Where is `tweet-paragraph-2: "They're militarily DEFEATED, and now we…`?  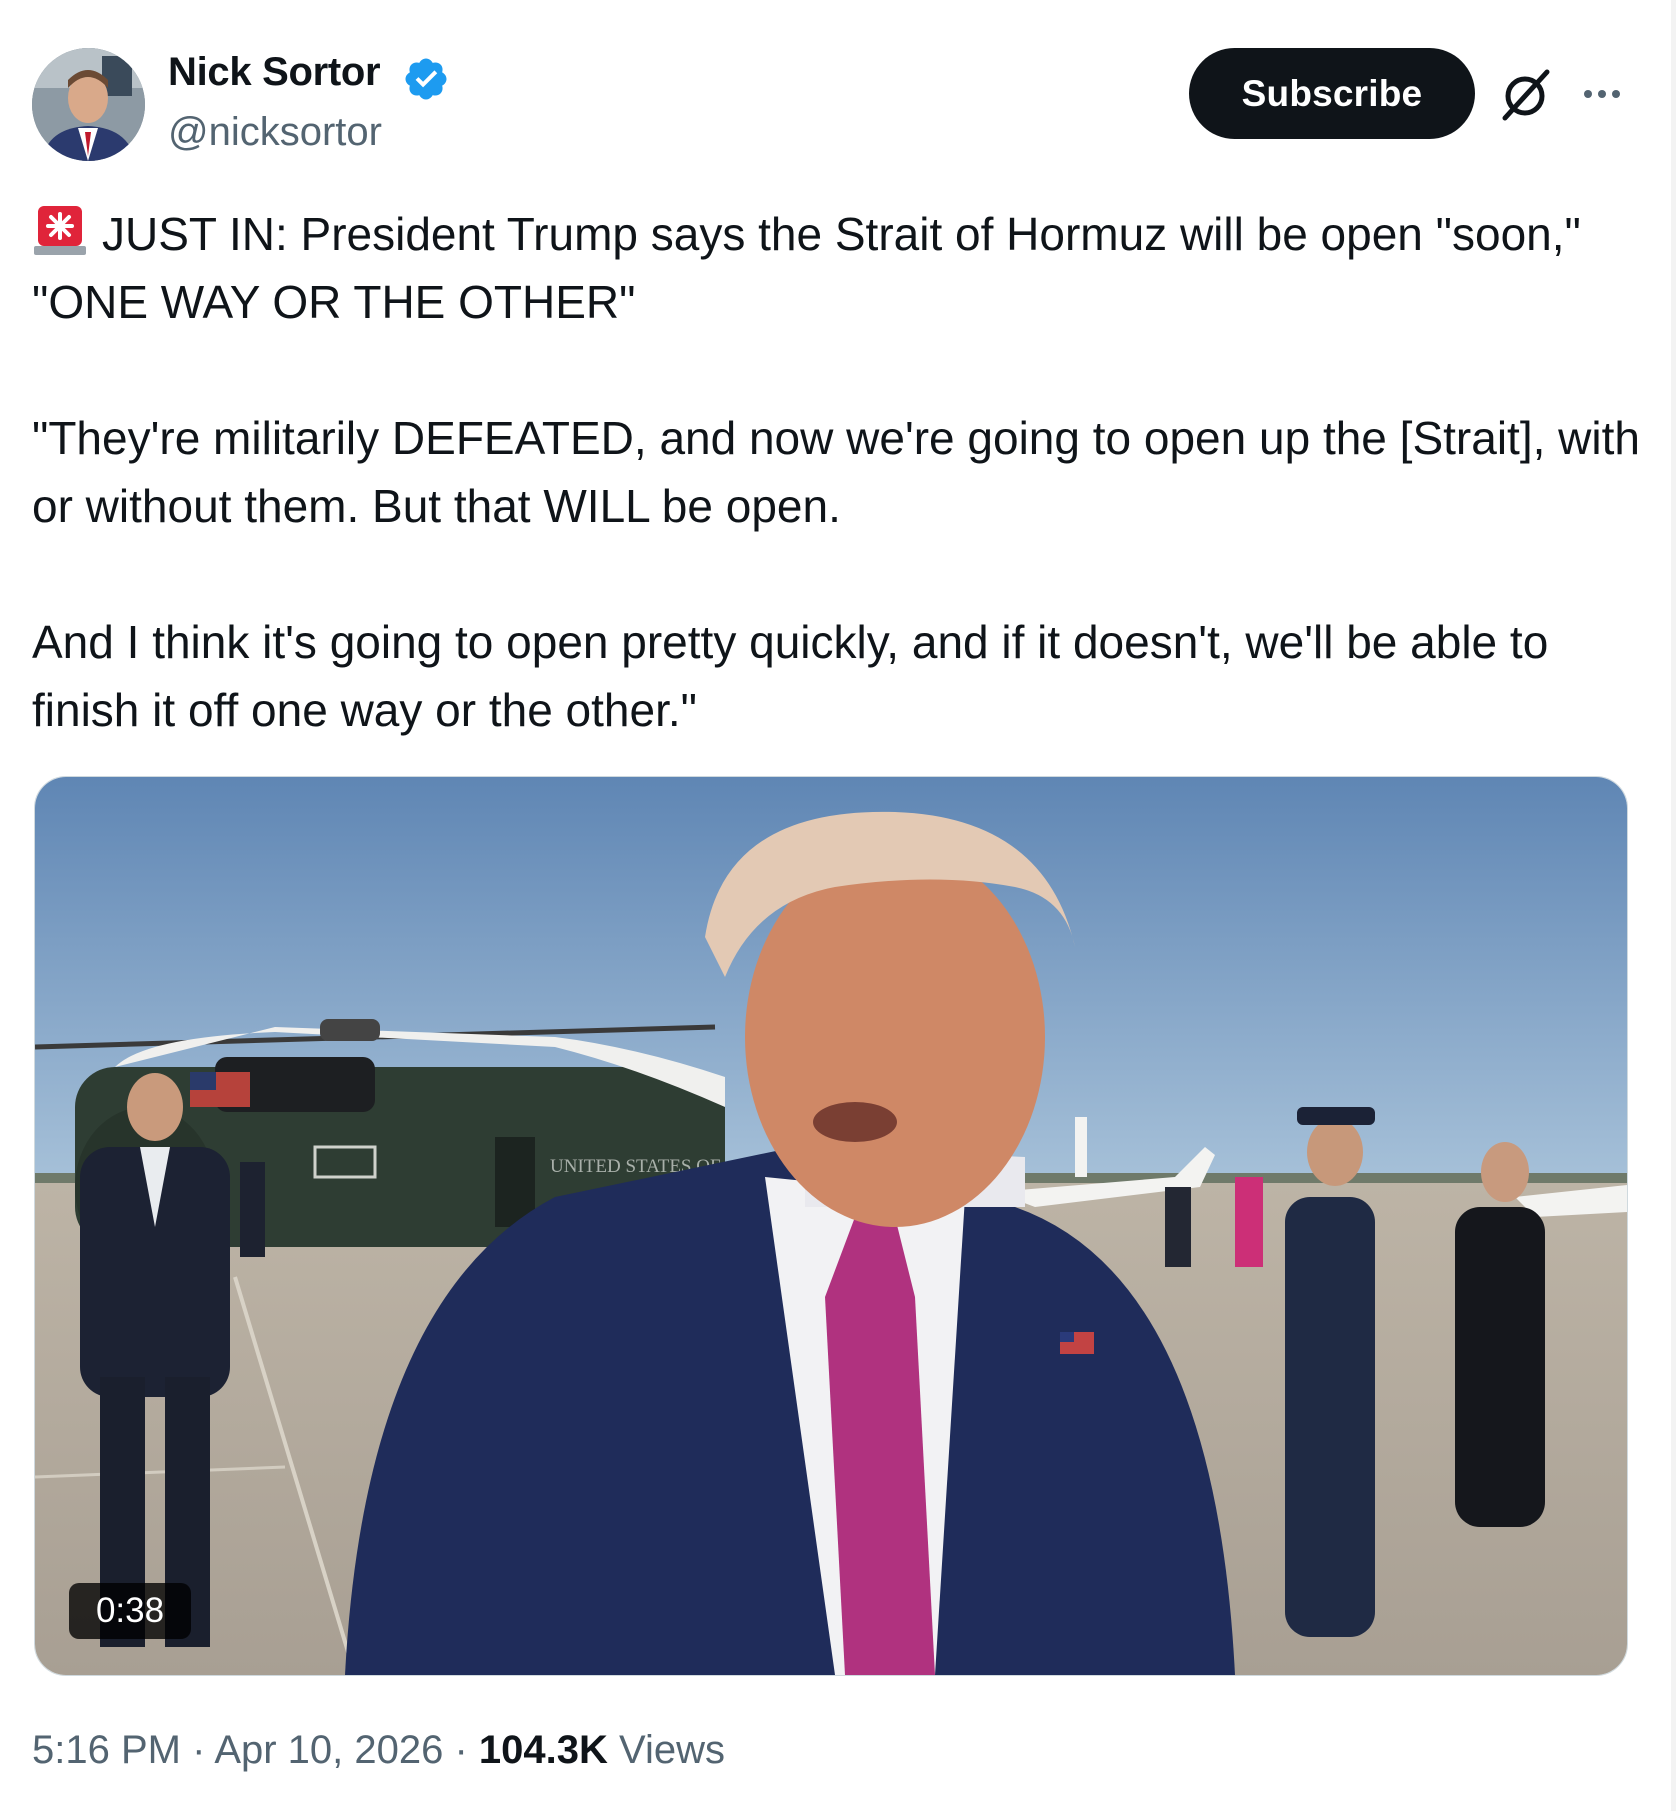
tweet-paragraph-2: "They're militarily DEFEATED, and now we… is located at coordinates (836, 472).